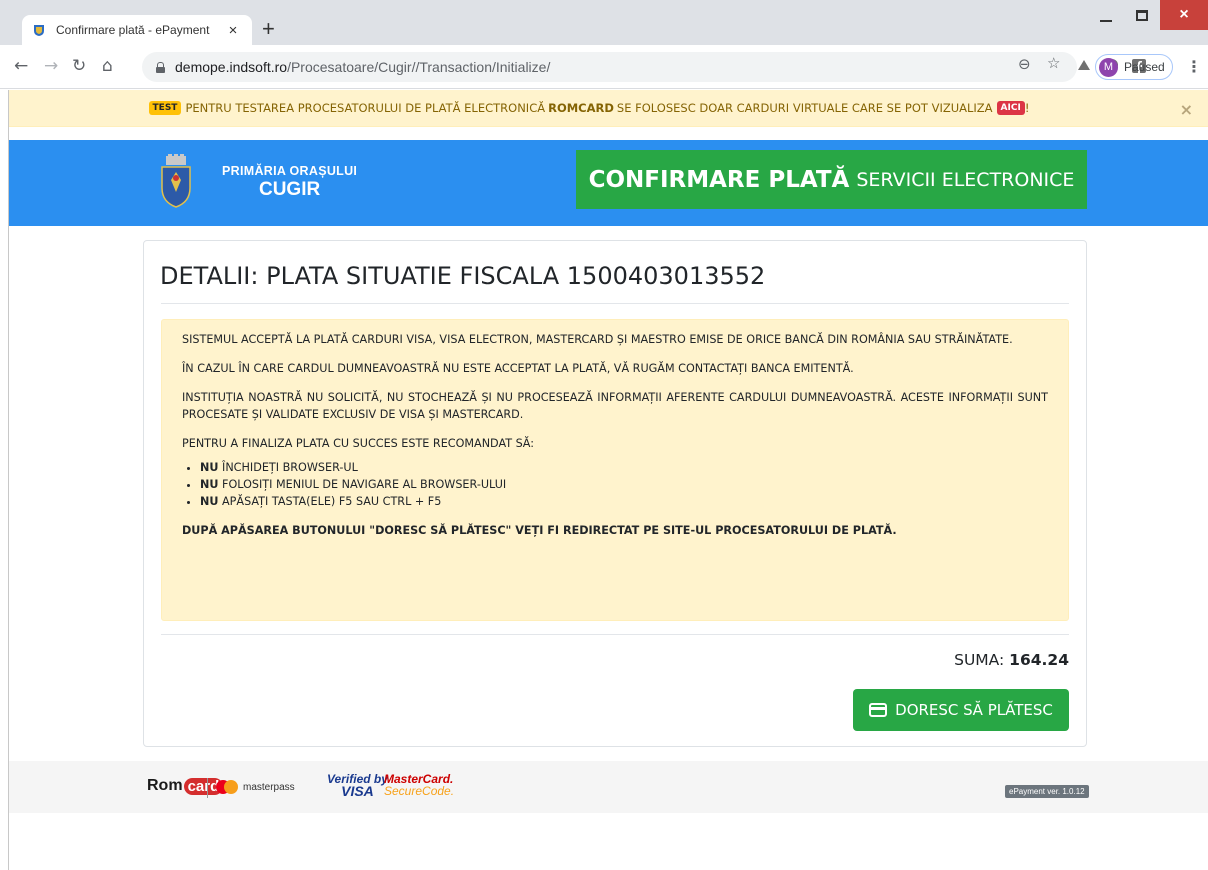 This screenshot has height=870, width=1208. What do you see at coordinates (624, 501) in the screenshot?
I see `list-item: NU APĂSAȚI TASTA(ELE) F5 SAU CTRL + F5` at bounding box center [624, 501].